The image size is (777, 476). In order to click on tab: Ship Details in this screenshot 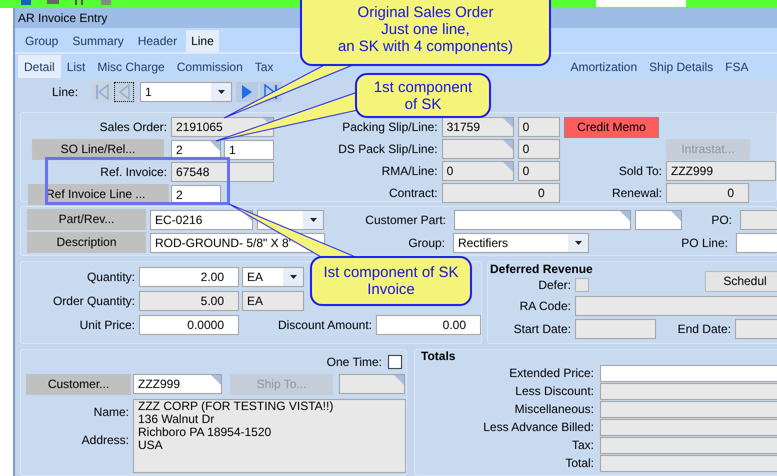, I will do `click(681, 66)`.